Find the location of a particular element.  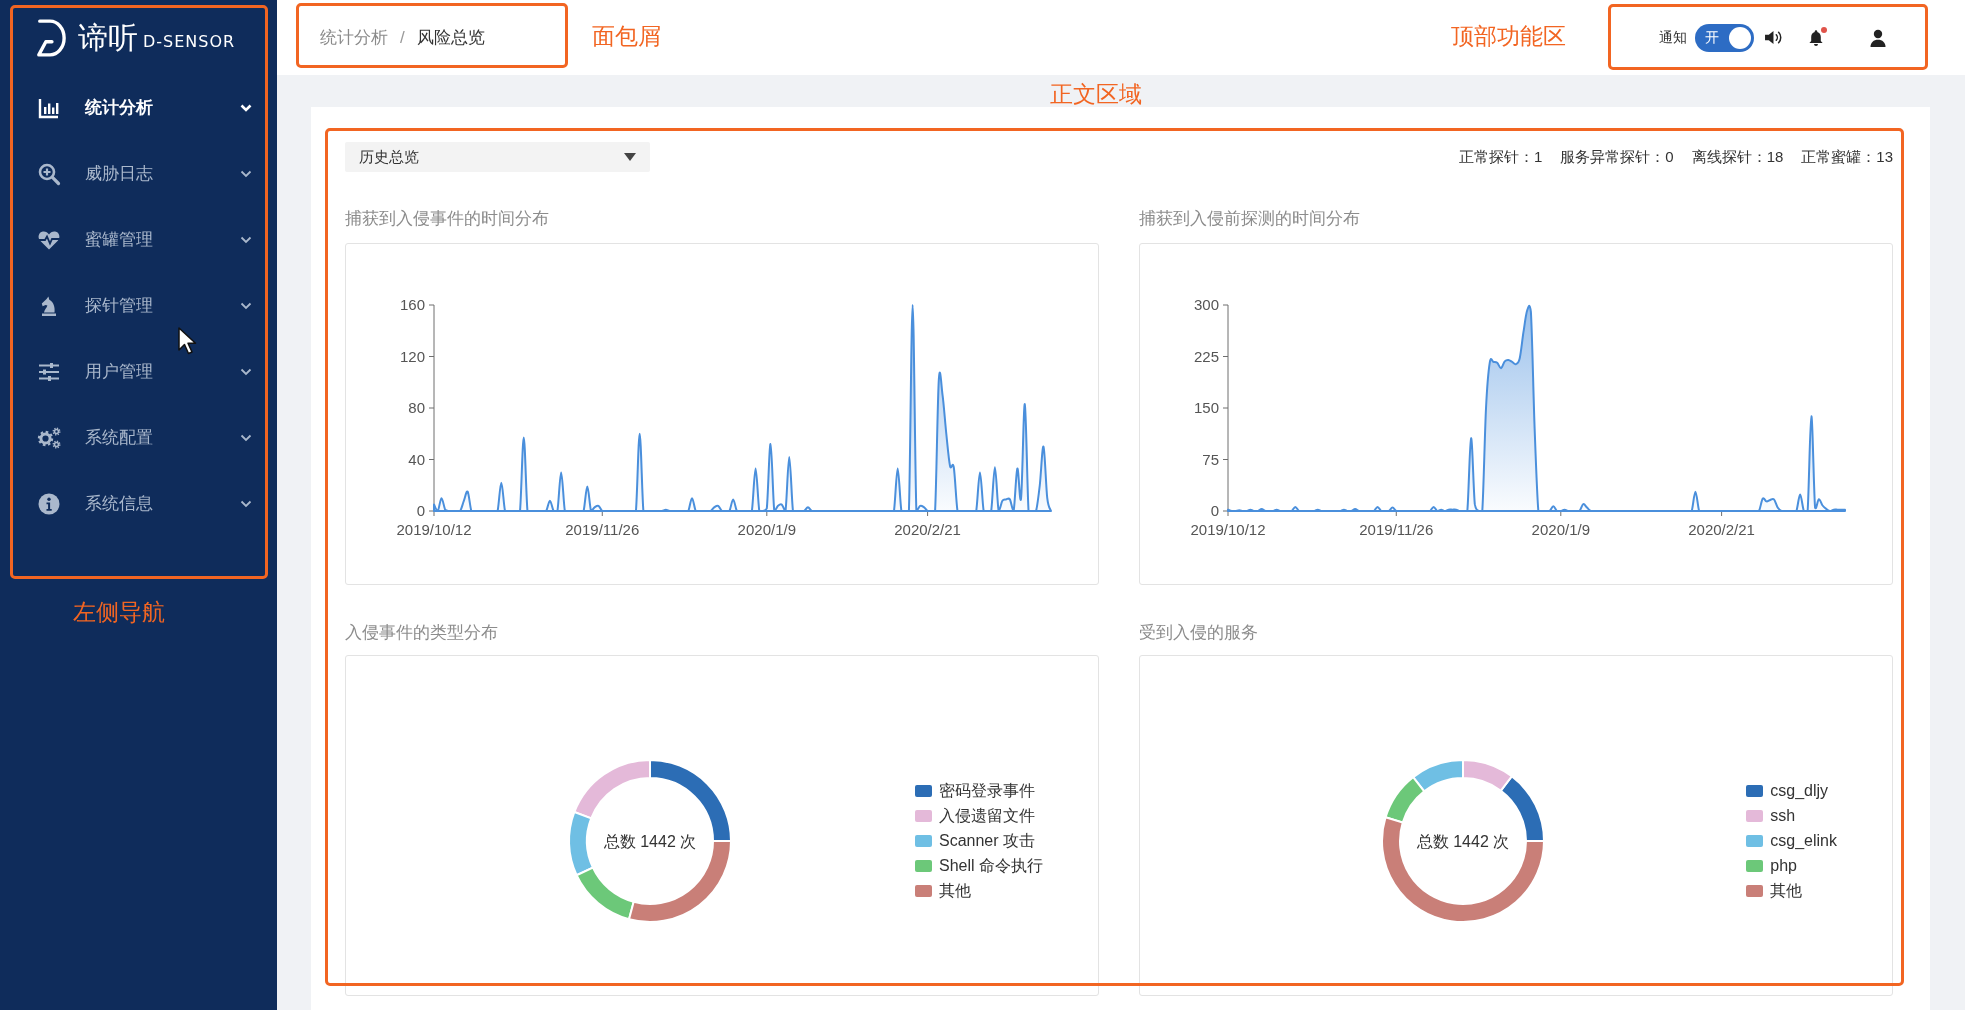

axis-tick-label: 75 is located at coordinates (1210, 459).